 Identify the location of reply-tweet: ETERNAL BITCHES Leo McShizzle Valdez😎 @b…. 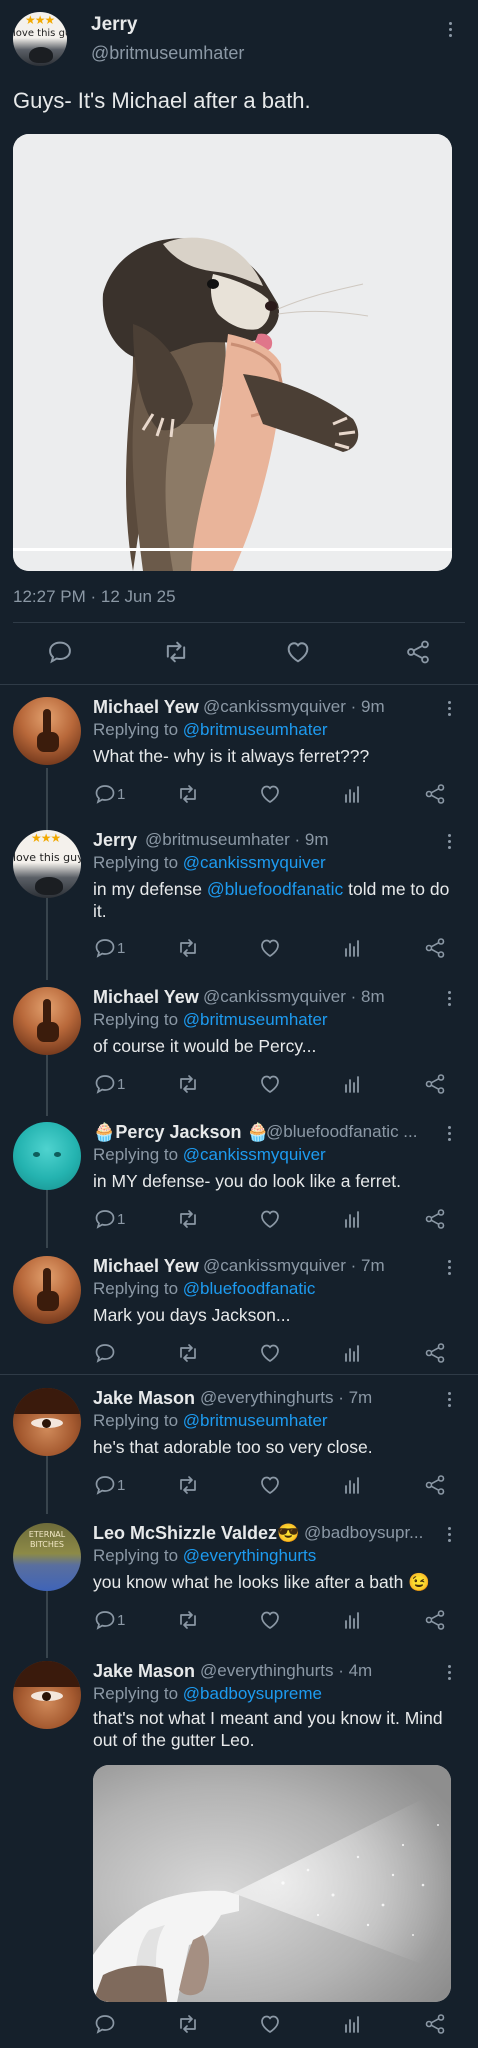
(239, 1580).